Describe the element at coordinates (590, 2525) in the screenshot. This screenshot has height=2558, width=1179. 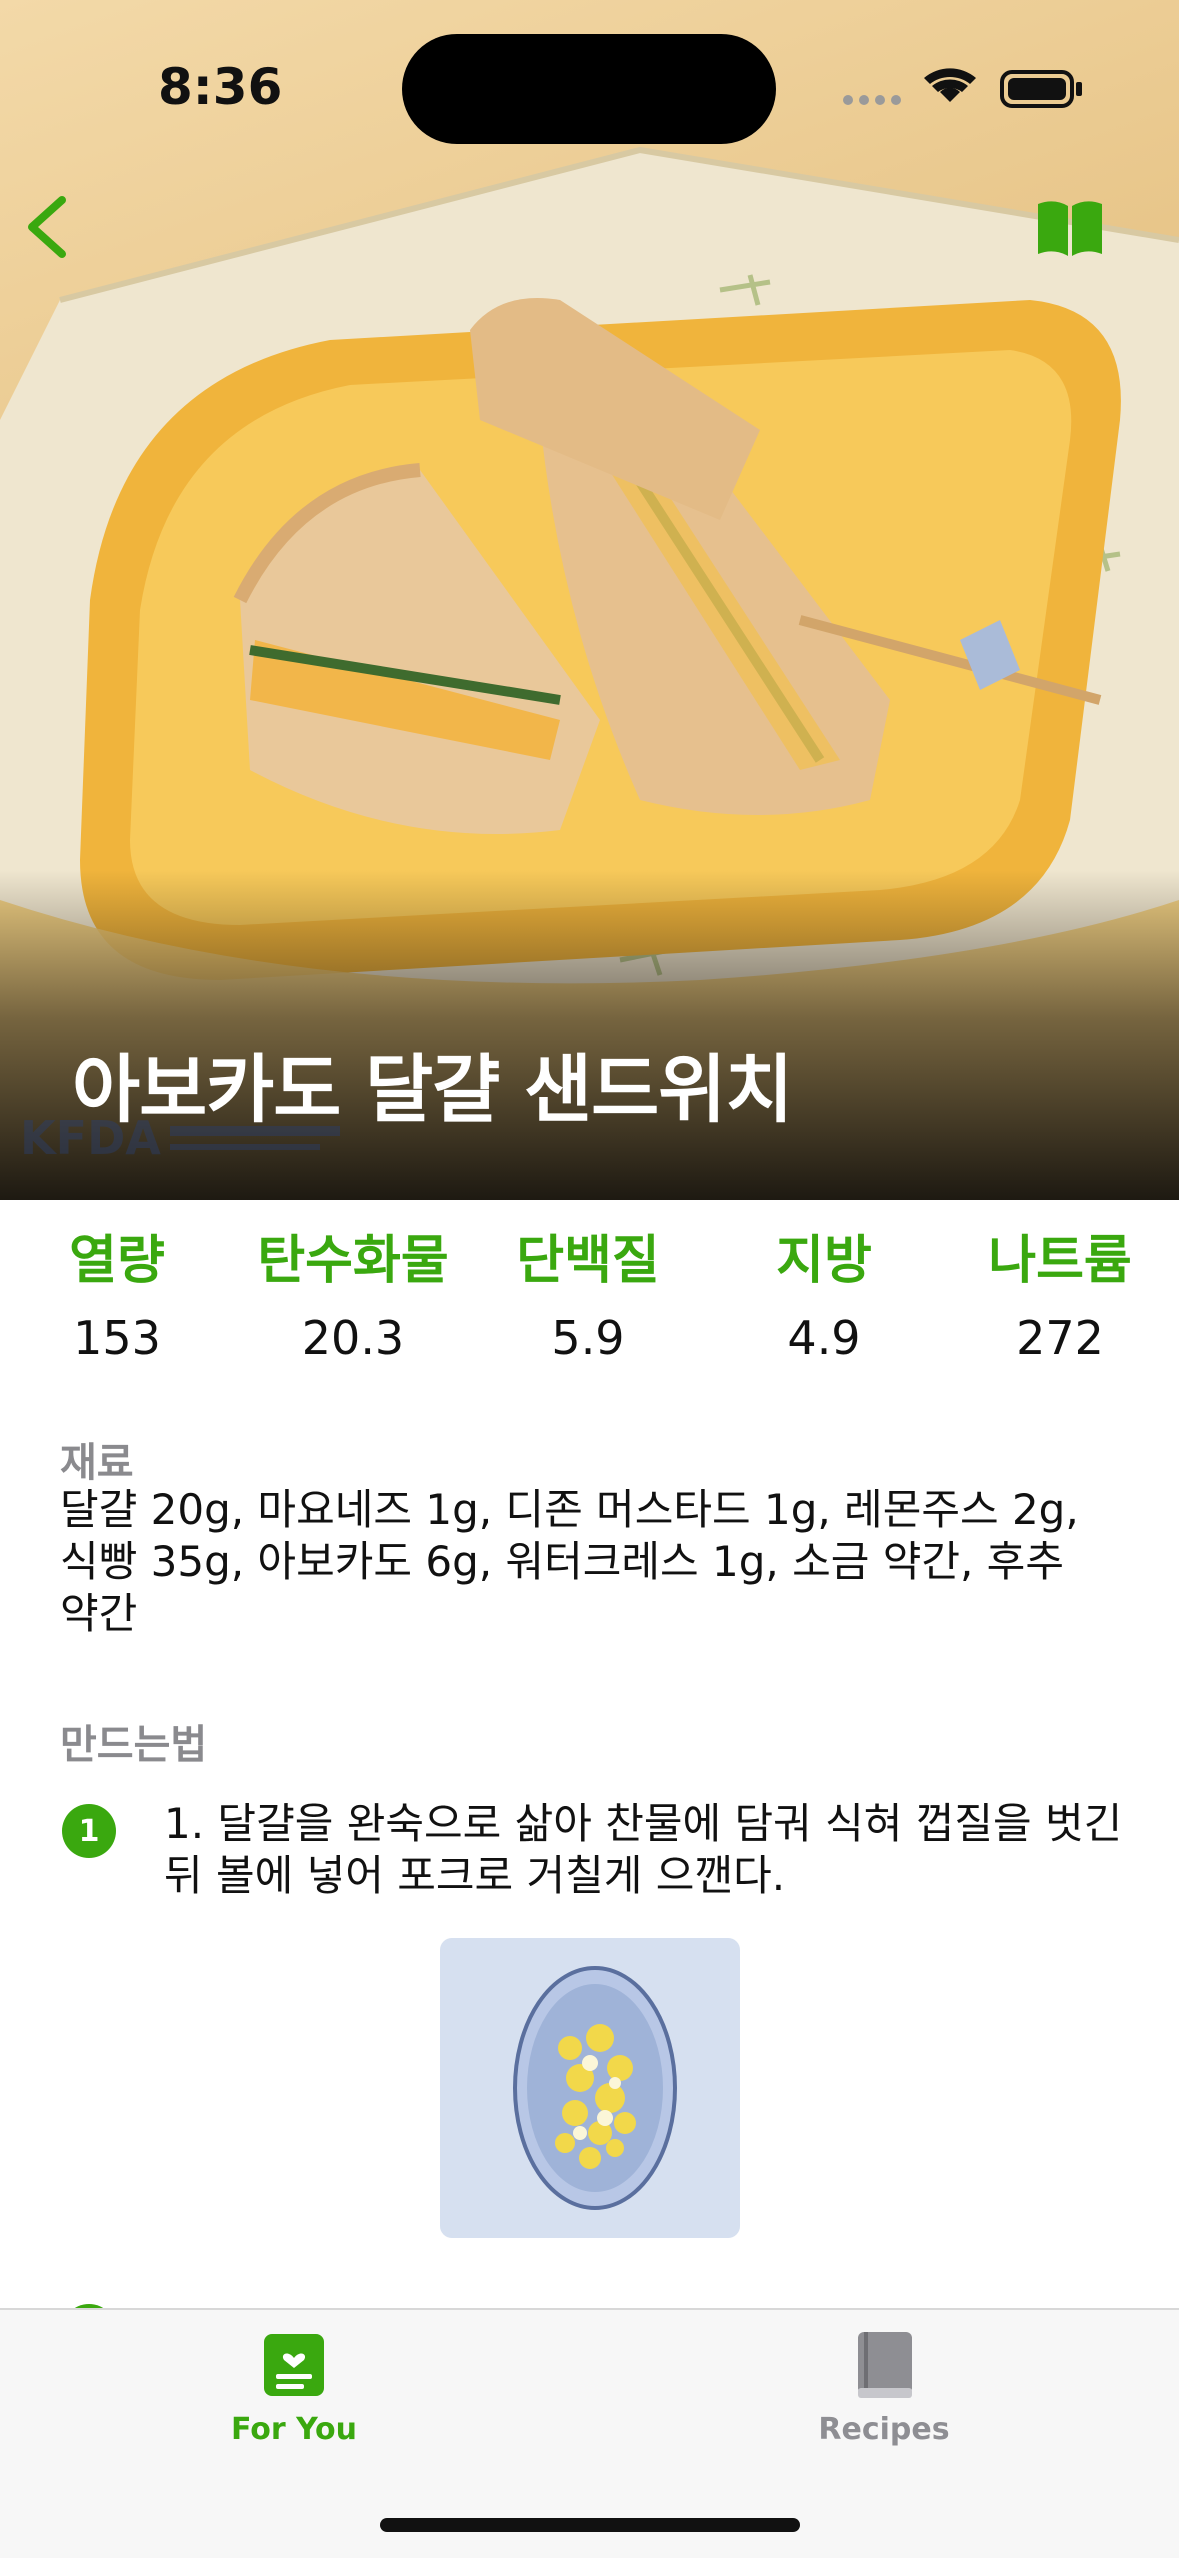
I see `home-indicator` at that location.